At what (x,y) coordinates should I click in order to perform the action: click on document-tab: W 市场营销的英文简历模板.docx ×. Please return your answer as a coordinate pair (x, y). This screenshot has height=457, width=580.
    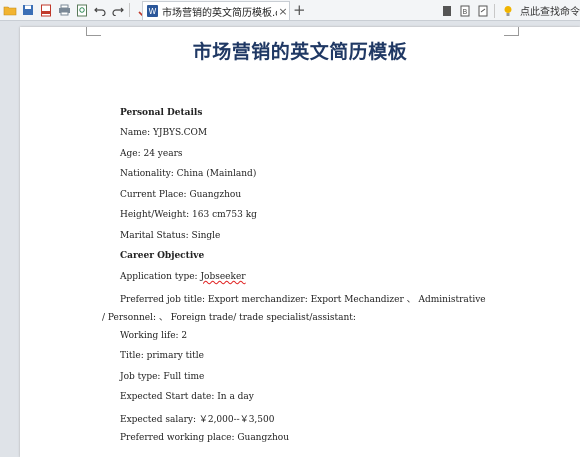
    Looking at the image, I should click on (216, 10).